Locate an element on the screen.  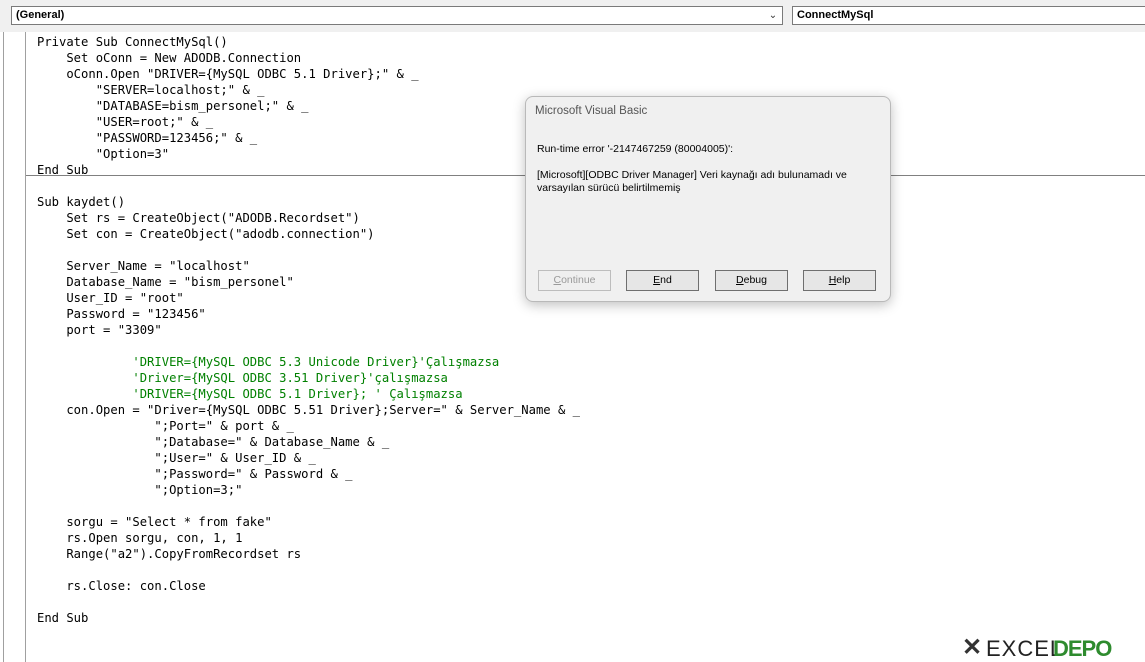
code-line: "DATABASE=bism_personel;" & _ is located at coordinates (308, 106).